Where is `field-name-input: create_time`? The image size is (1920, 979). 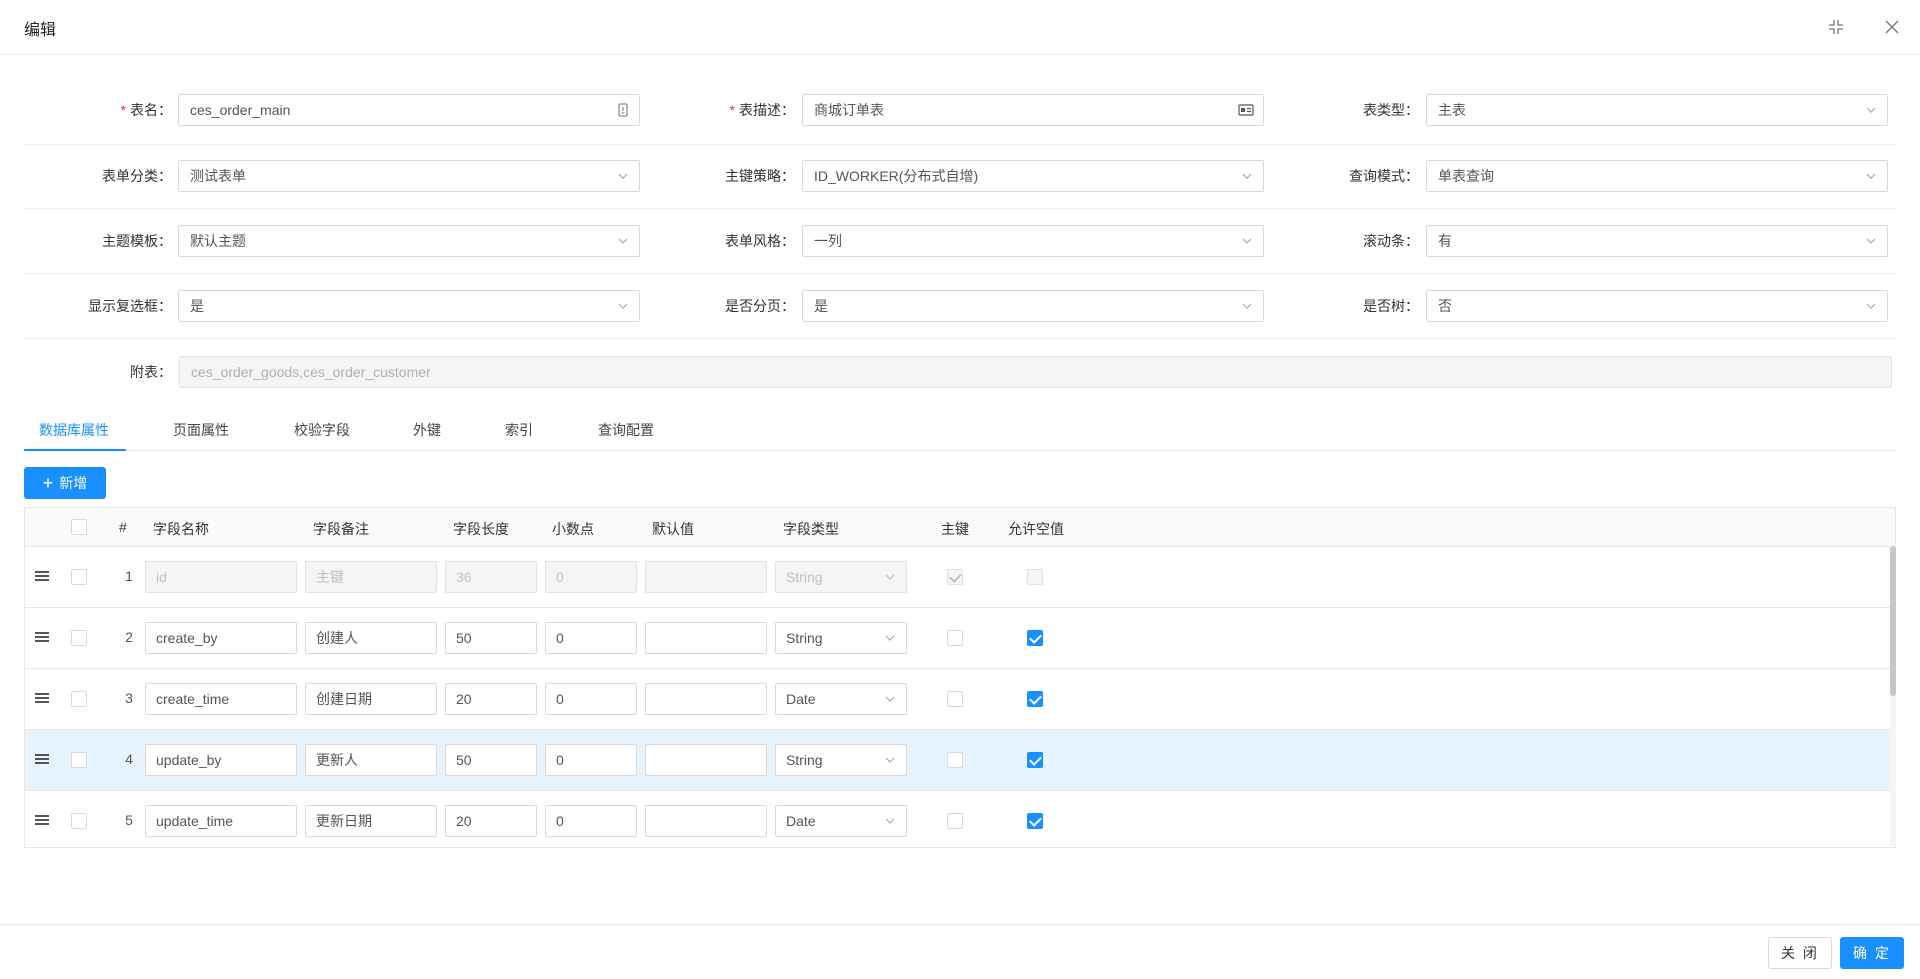
field-name-input: create_time is located at coordinates (221, 699).